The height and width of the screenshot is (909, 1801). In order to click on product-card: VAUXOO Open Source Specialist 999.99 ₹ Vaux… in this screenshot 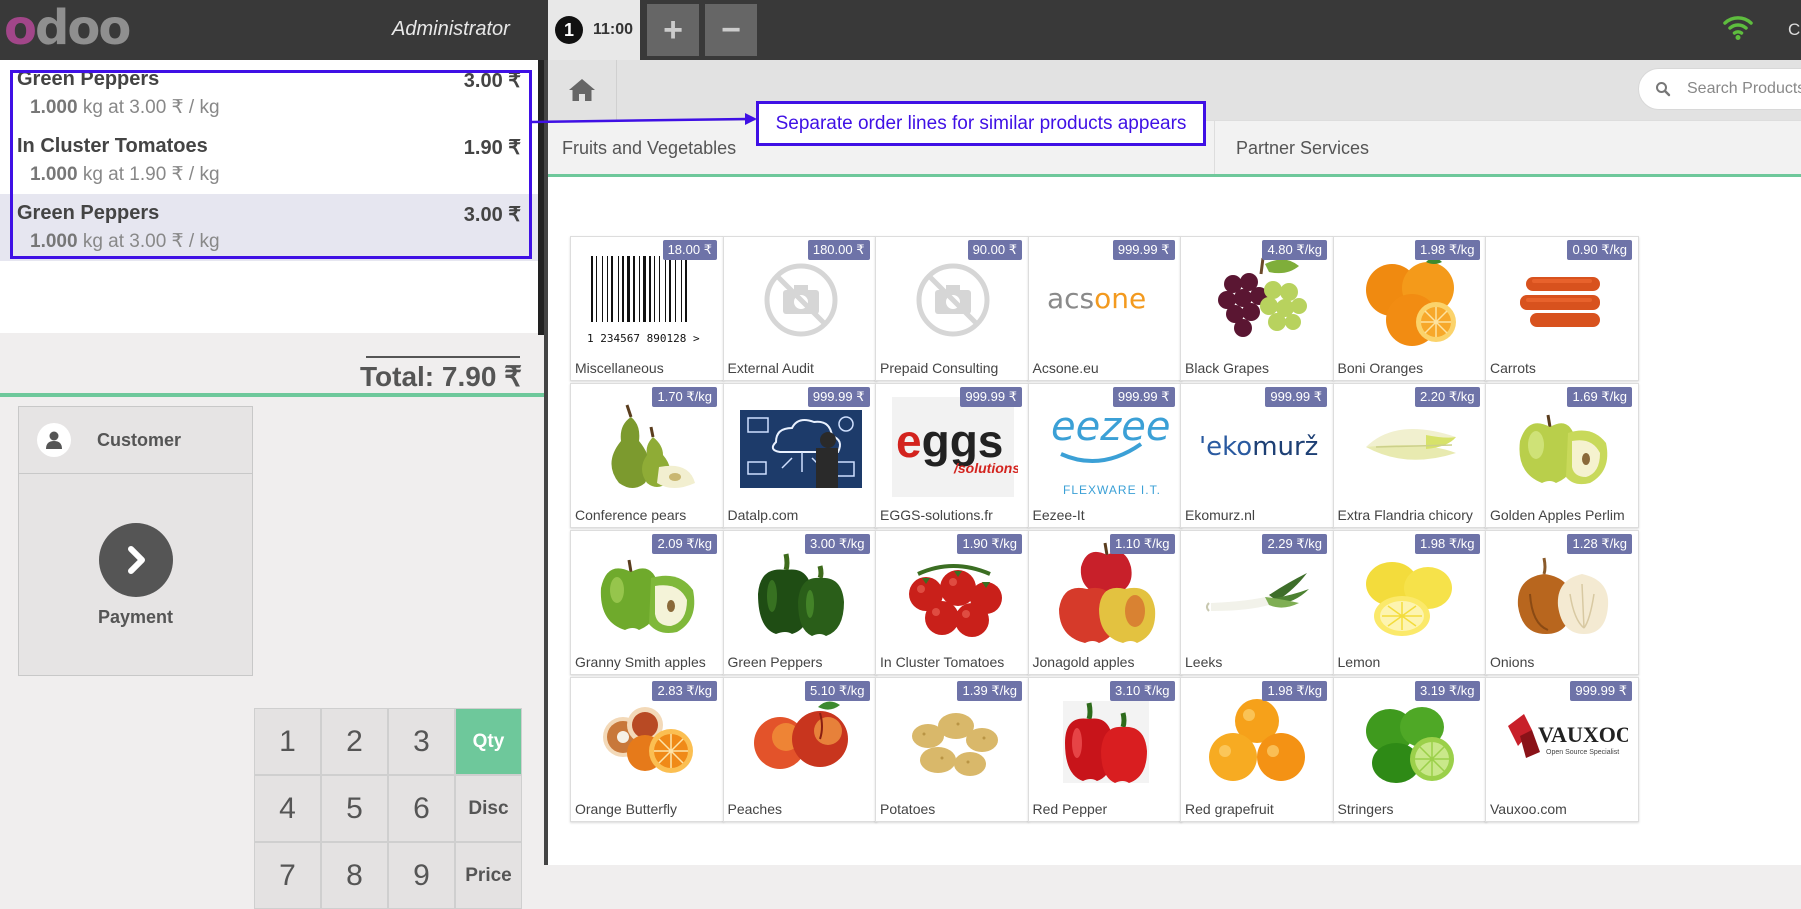, I will do `click(1562, 749)`.